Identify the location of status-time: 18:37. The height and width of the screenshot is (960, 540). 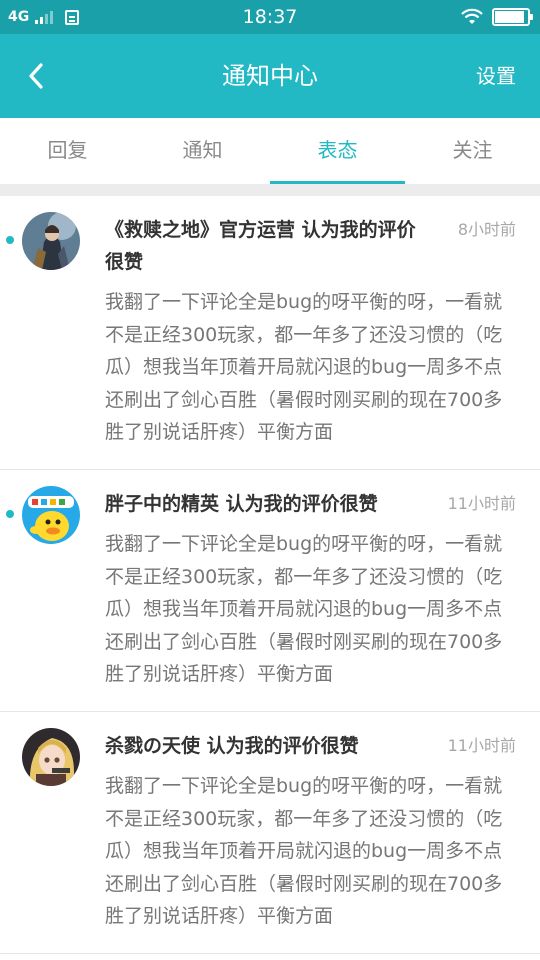
(270, 17).